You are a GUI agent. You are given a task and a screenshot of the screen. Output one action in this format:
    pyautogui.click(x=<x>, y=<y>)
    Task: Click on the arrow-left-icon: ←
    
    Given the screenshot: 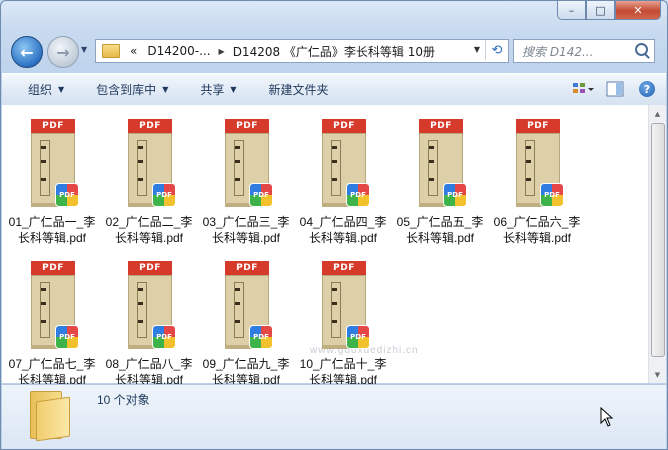 What is the action you would take?
    pyautogui.click(x=27, y=52)
    